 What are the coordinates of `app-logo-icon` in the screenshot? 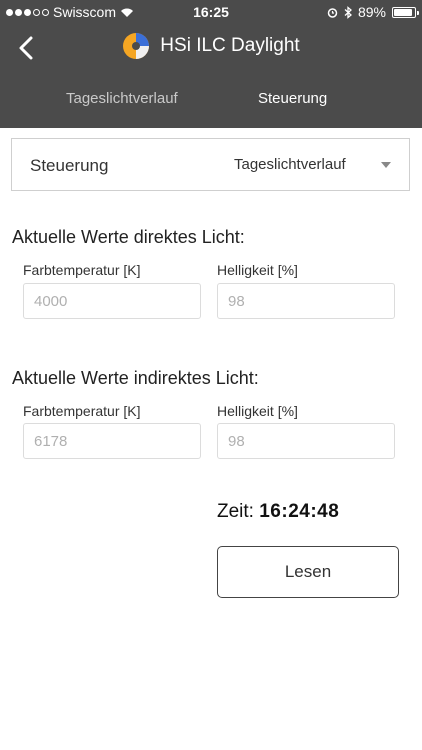 It's located at (136, 46).